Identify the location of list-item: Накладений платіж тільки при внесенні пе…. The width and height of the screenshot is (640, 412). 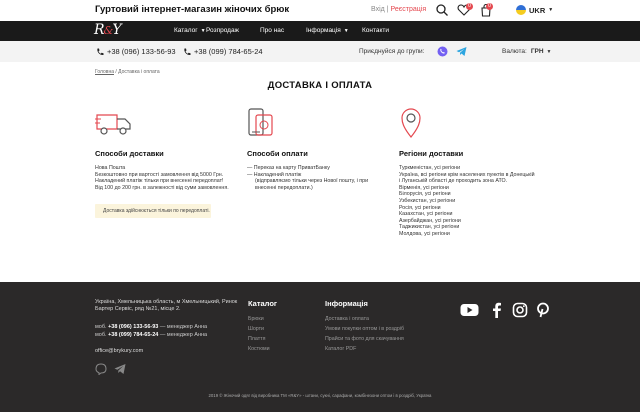
(159, 181).